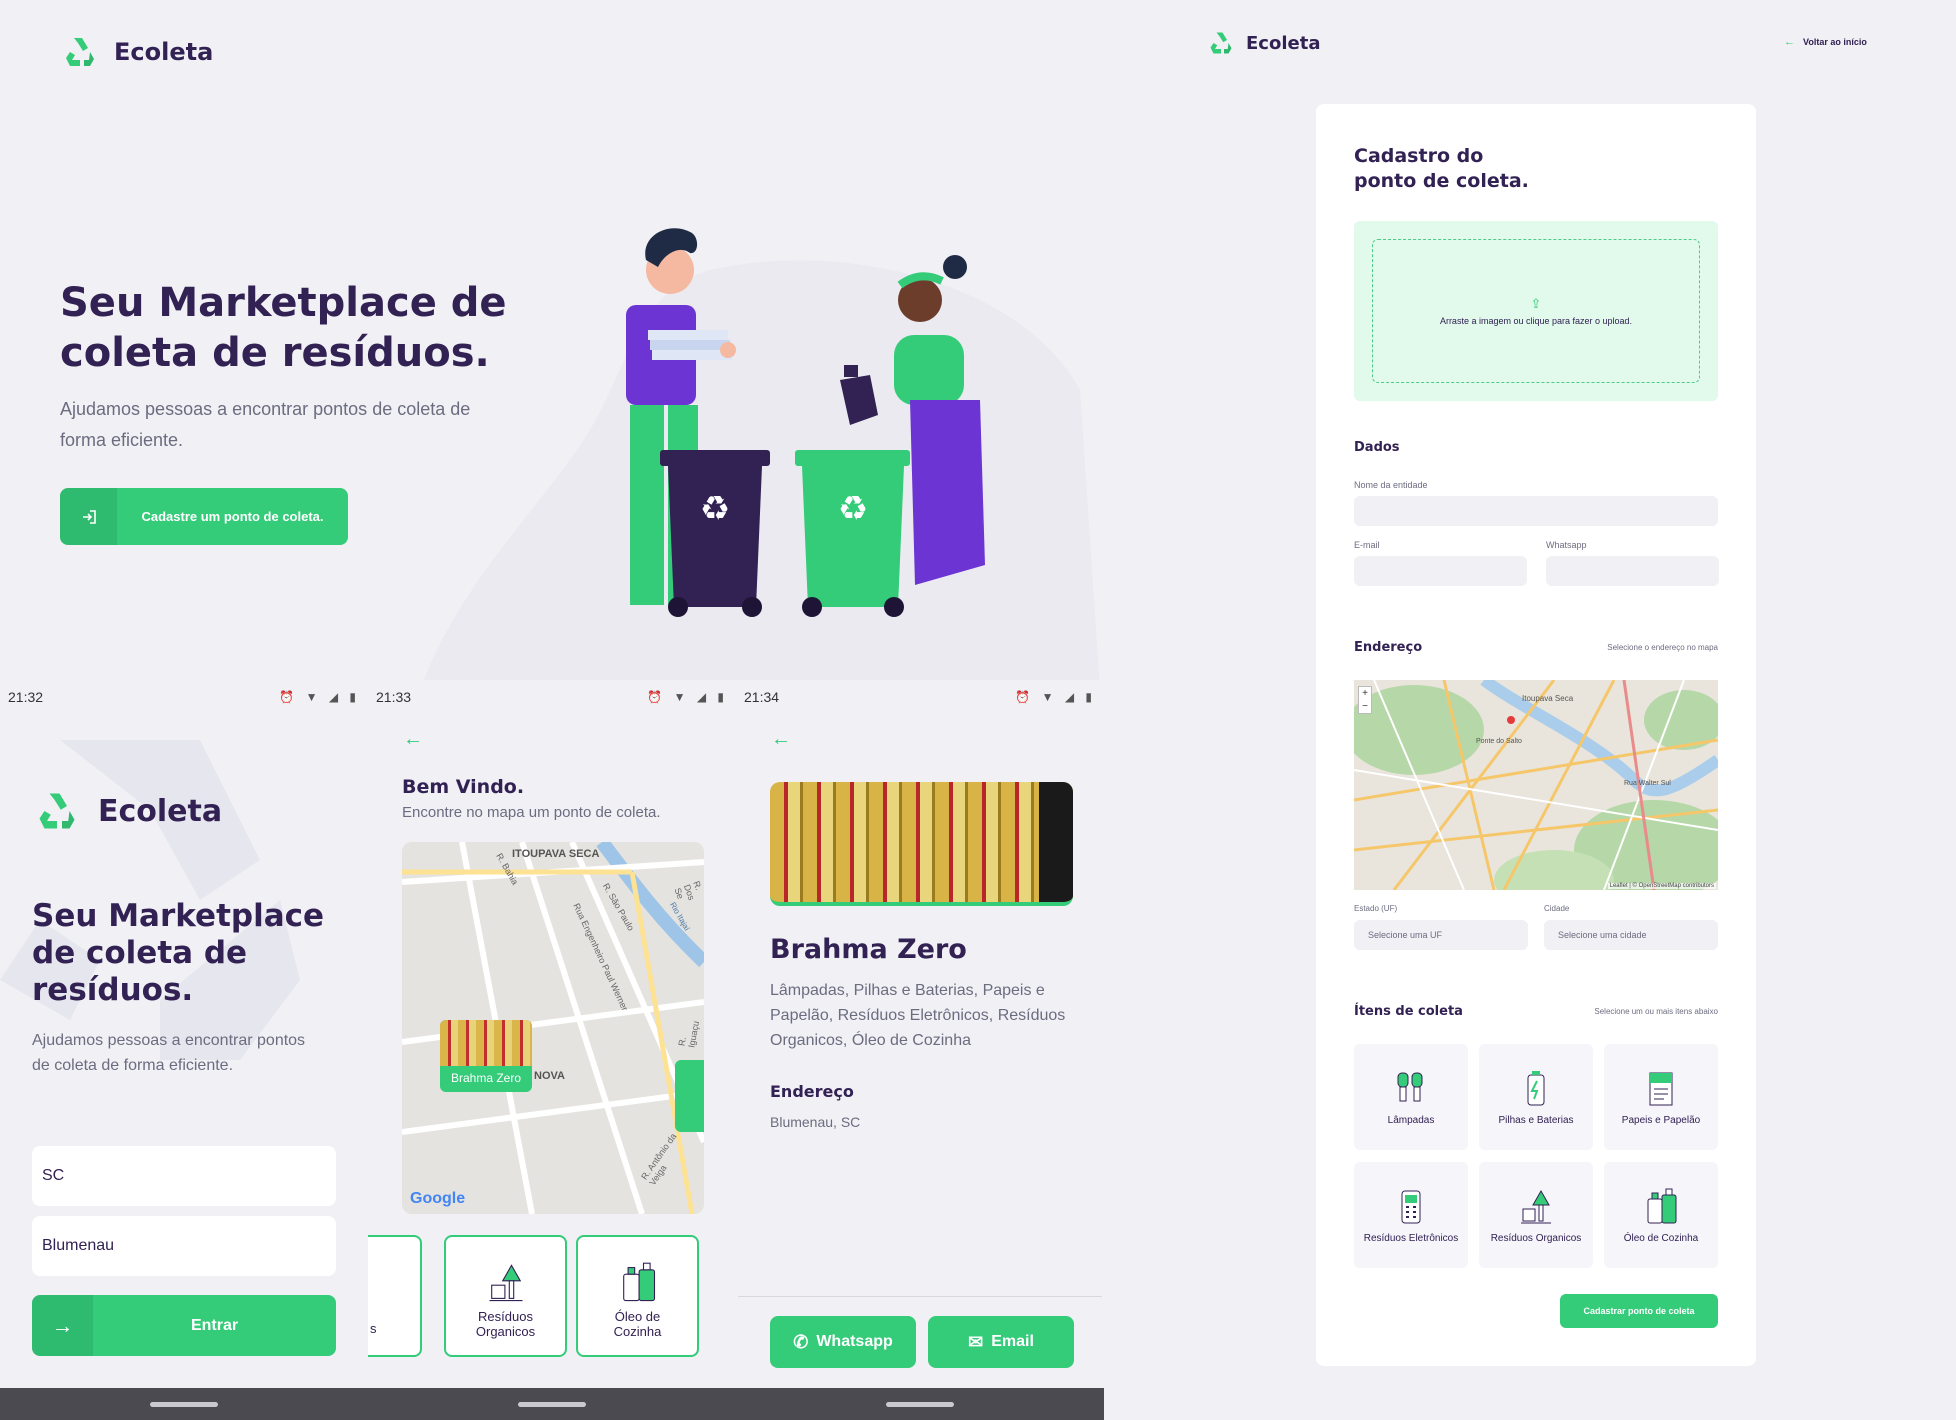 The image size is (1956, 1420). I want to click on footer-divider, so click(920, 1296).